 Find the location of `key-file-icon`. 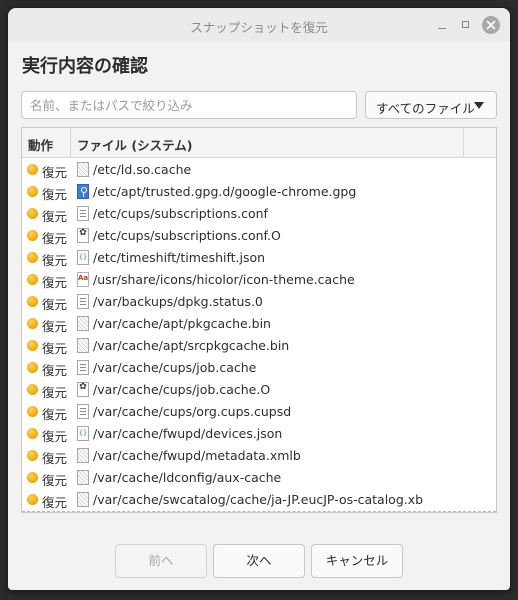

key-file-icon is located at coordinates (83, 191).